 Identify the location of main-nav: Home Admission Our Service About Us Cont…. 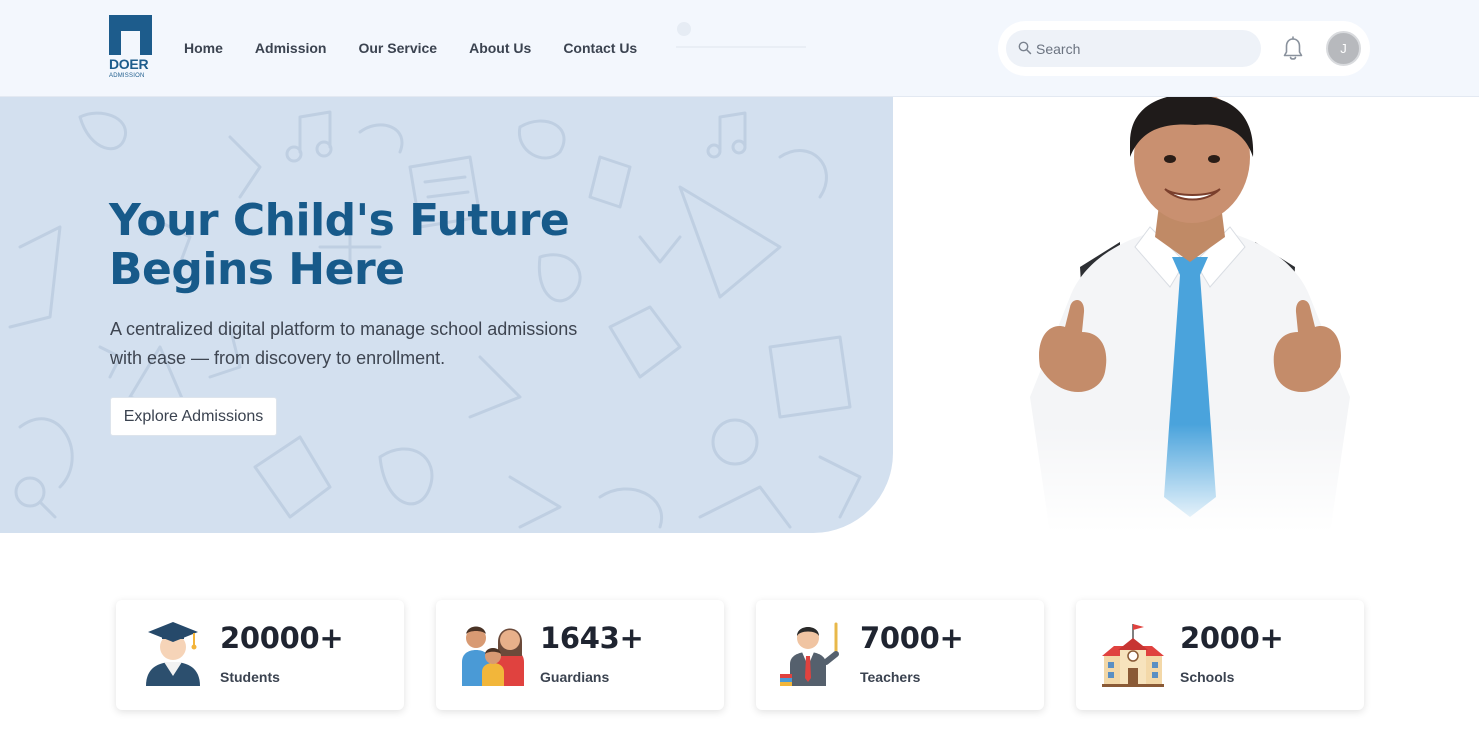
(410, 48).